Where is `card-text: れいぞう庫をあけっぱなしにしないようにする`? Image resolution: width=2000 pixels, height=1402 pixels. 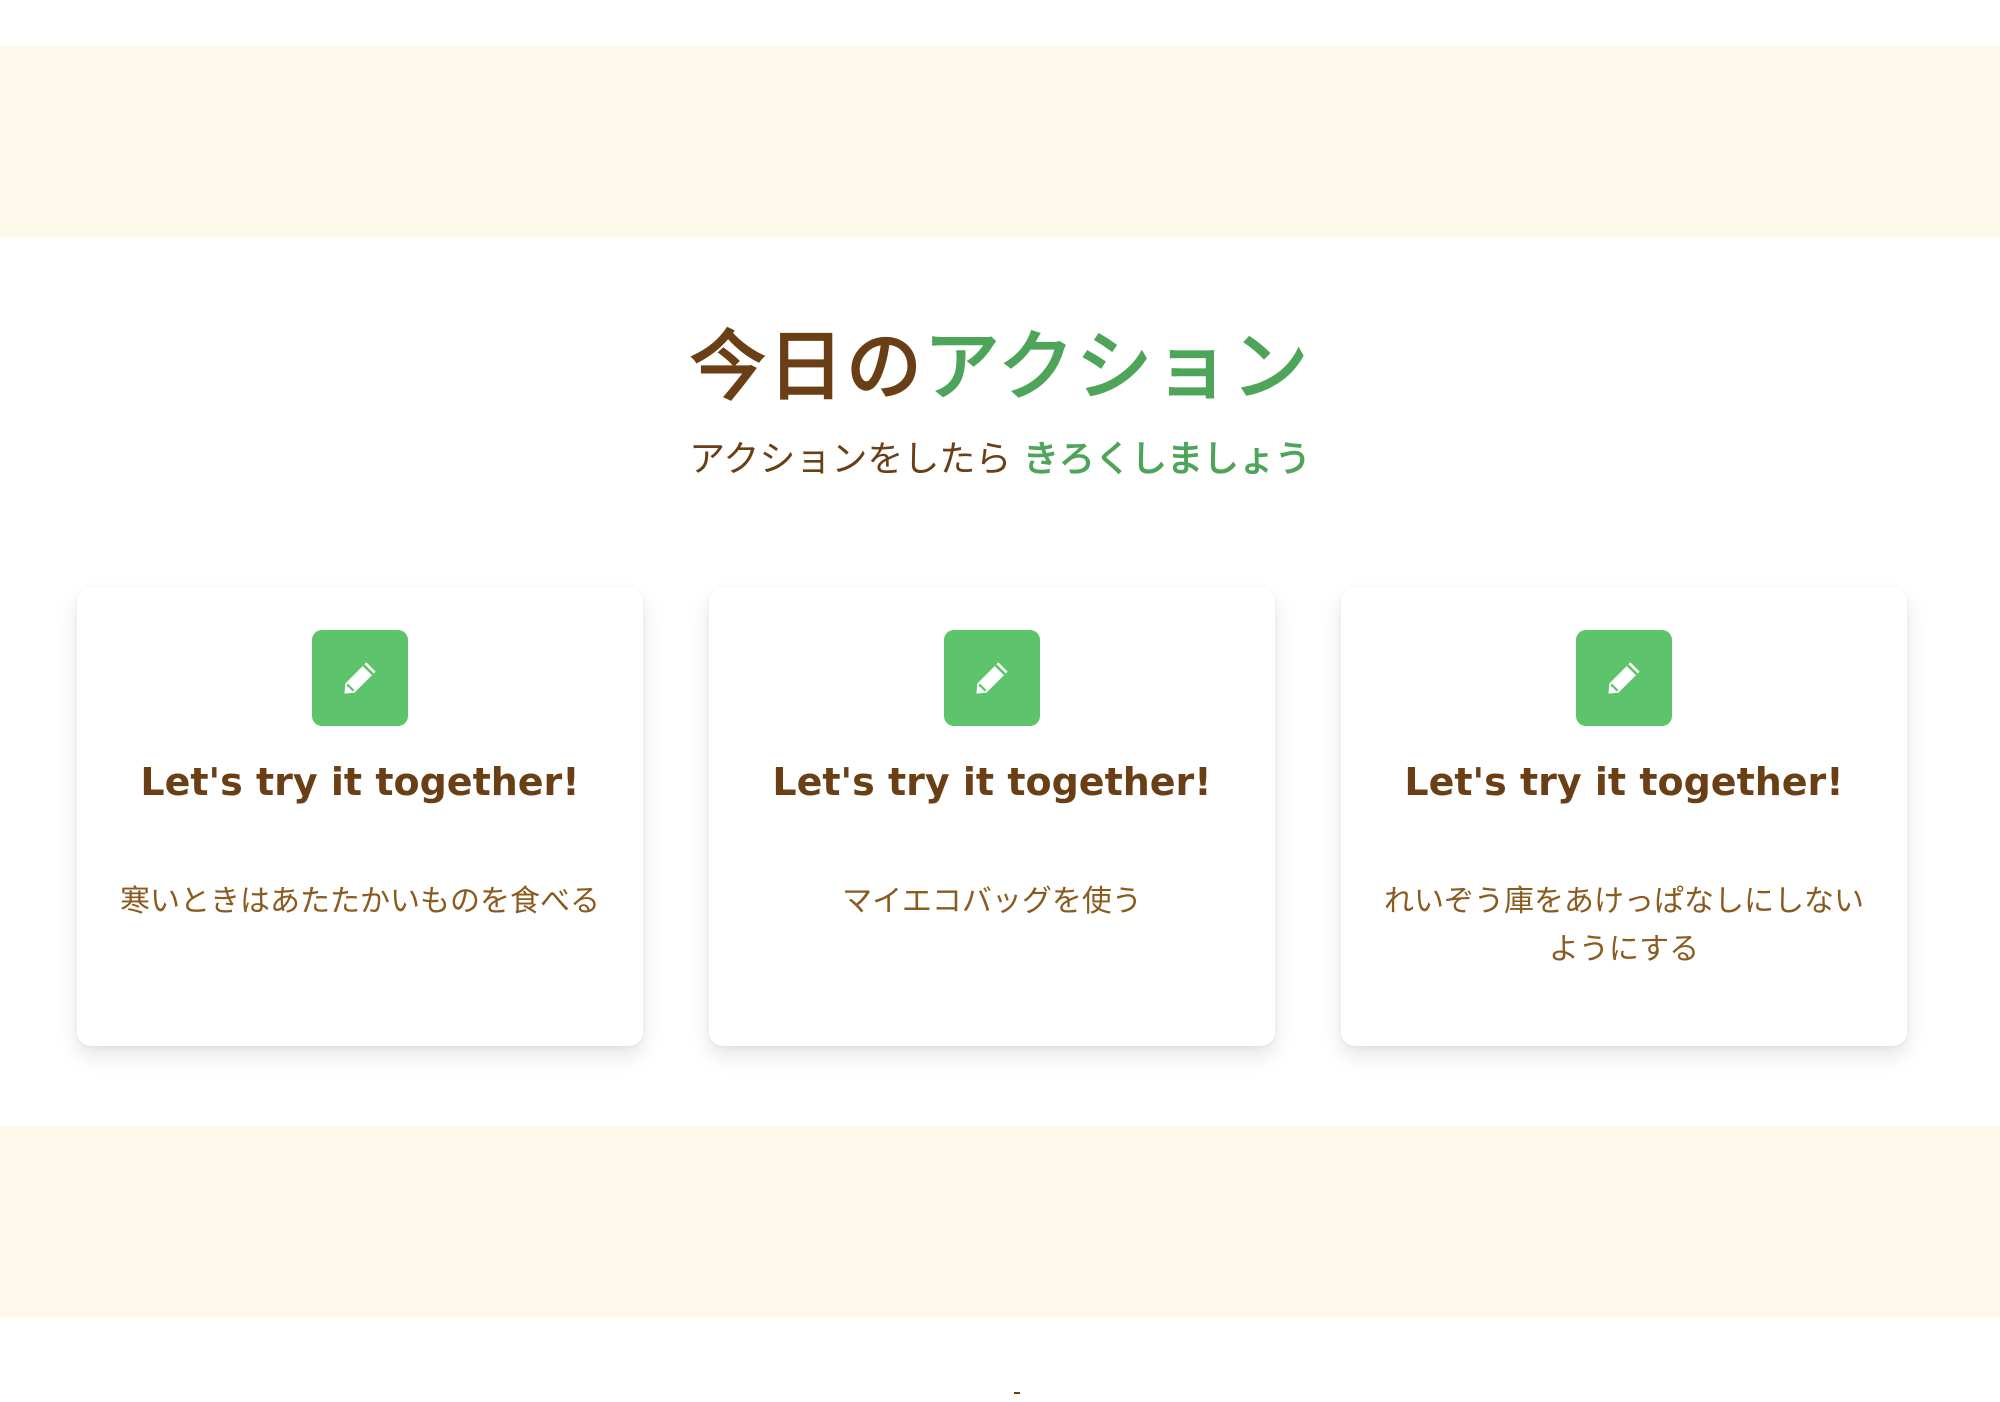 card-text: れいぞう庫をあけっぱなしにしないようにする is located at coordinates (1624, 925).